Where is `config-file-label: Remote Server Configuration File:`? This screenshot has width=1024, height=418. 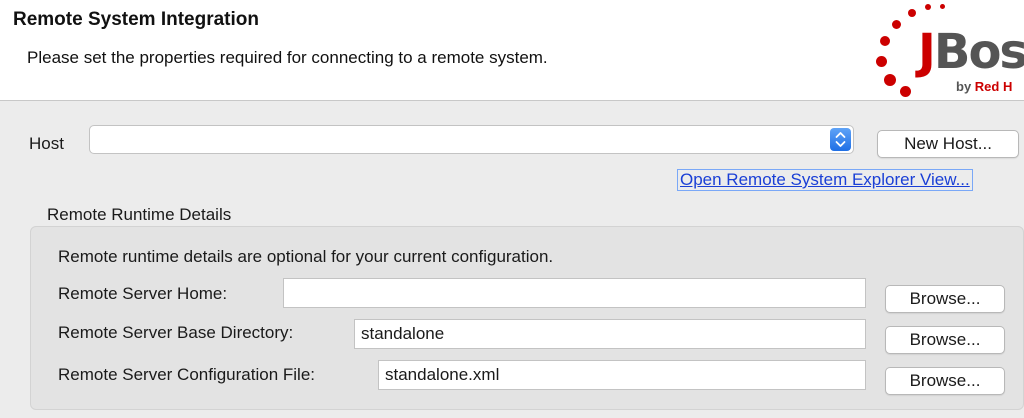 config-file-label: Remote Server Configuration File: is located at coordinates (187, 374).